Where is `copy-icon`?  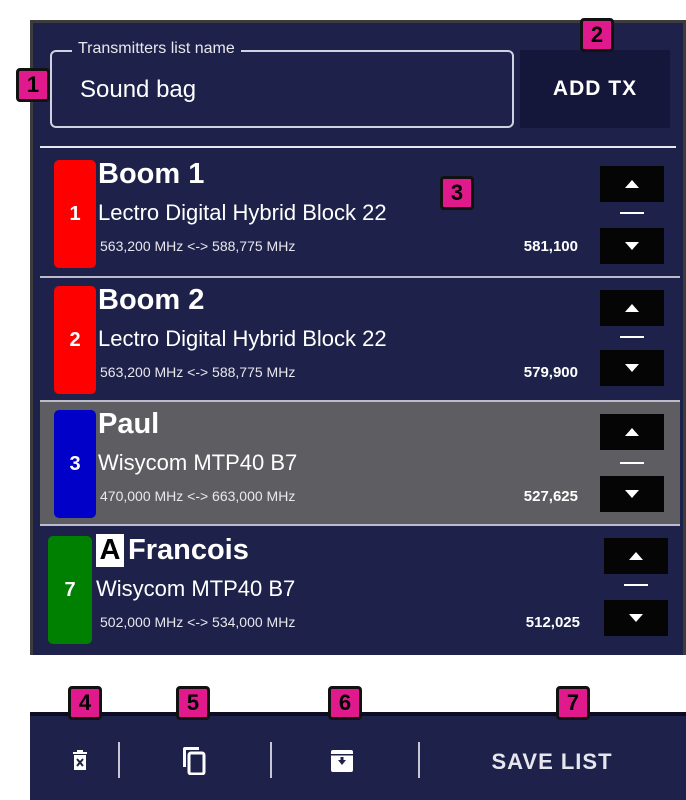
copy-icon is located at coordinates (194, 761).